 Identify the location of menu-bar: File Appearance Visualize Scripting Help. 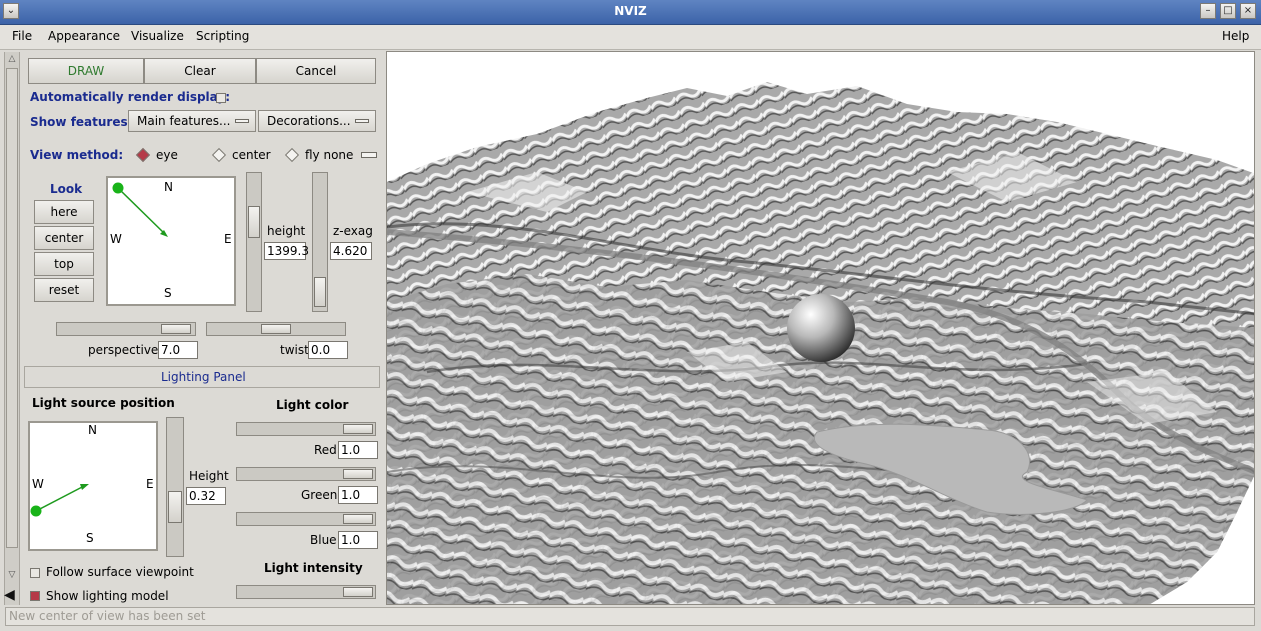
(630, 37).